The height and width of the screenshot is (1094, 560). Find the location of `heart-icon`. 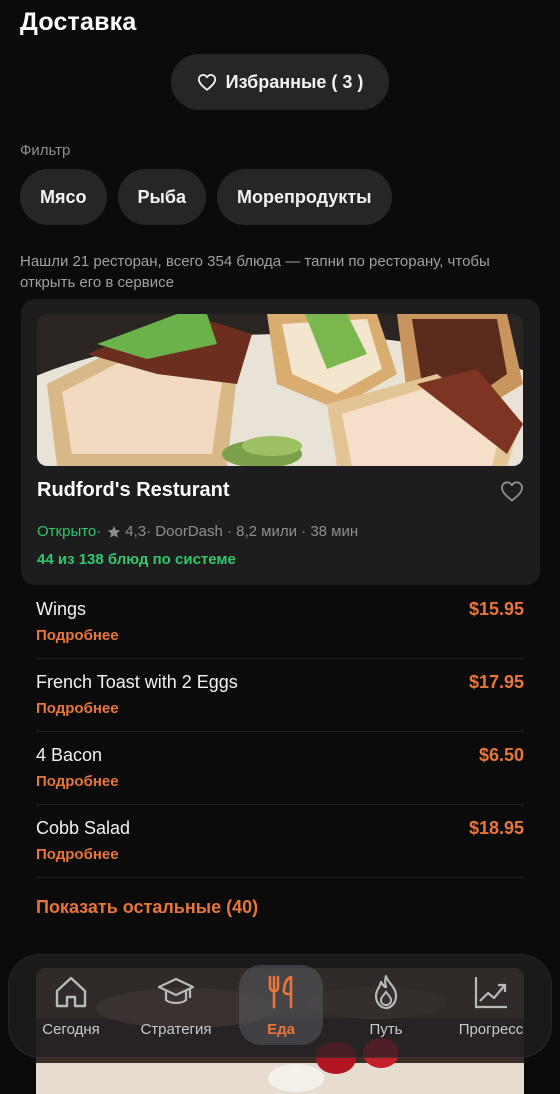

heart-icon is located at coordinates (206, 82).